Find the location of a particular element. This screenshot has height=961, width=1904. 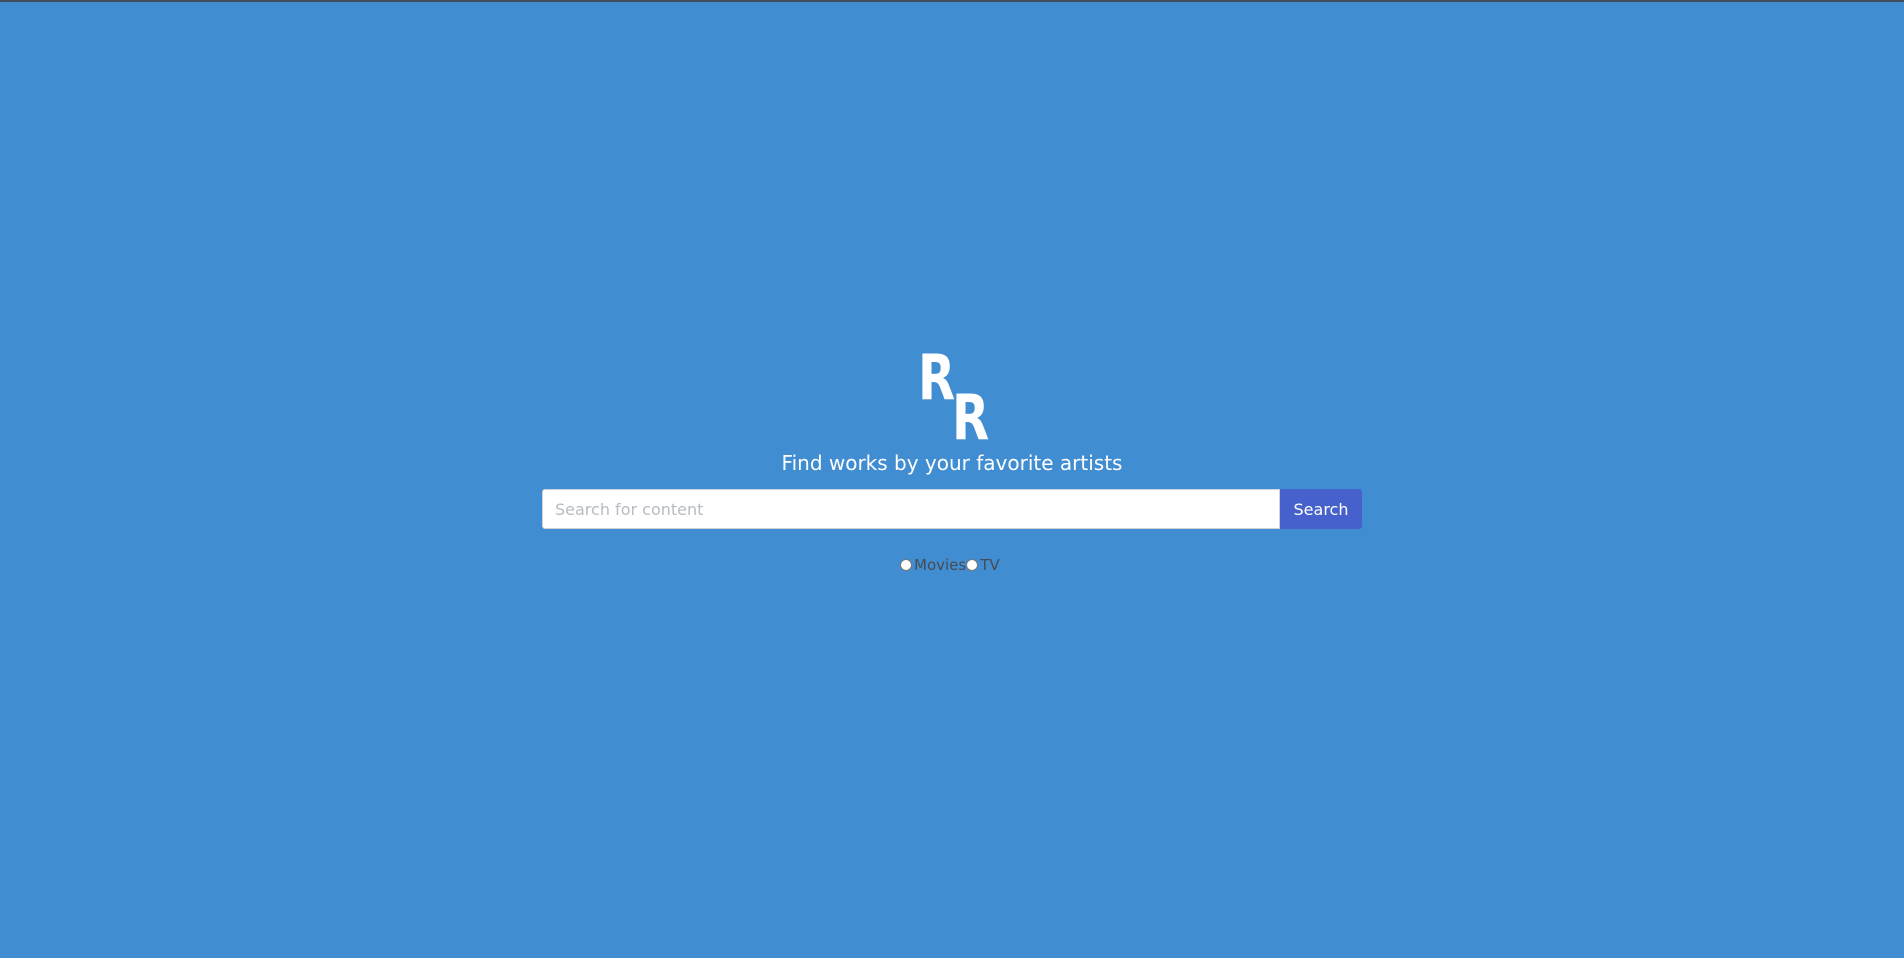

filter-label-tv: TV is located at coordinates (990, 565).